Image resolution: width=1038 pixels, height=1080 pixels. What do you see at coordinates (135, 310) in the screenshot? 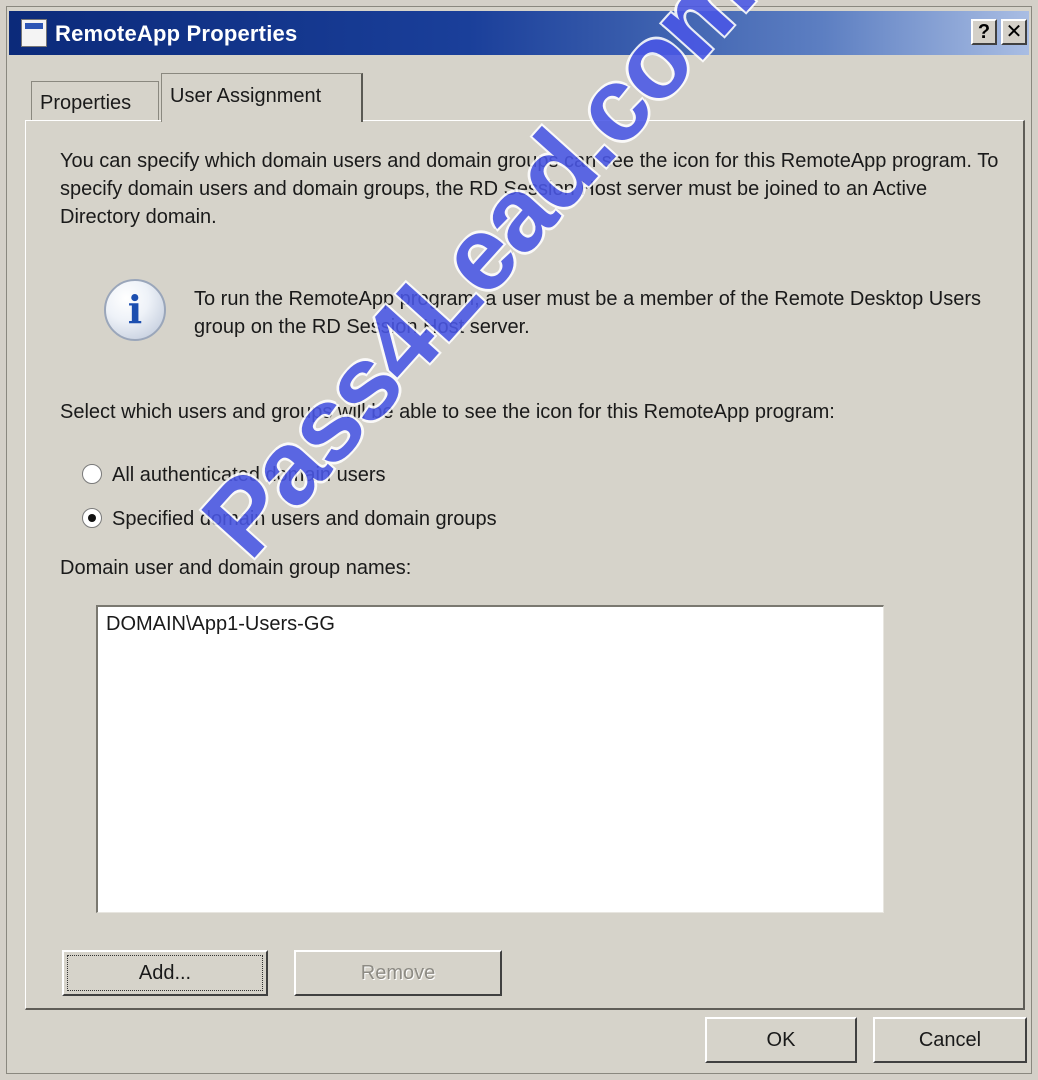
I see `info-icon: i` at bounding box center [135, 310].